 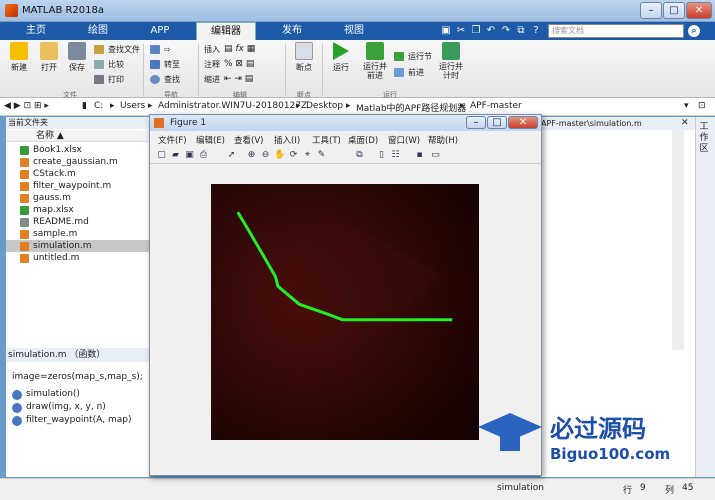 What do you see at coordinates (226, 31) in the screenshot?
I see `tab-editor: 编辑器` at bounding box center [226, 31].